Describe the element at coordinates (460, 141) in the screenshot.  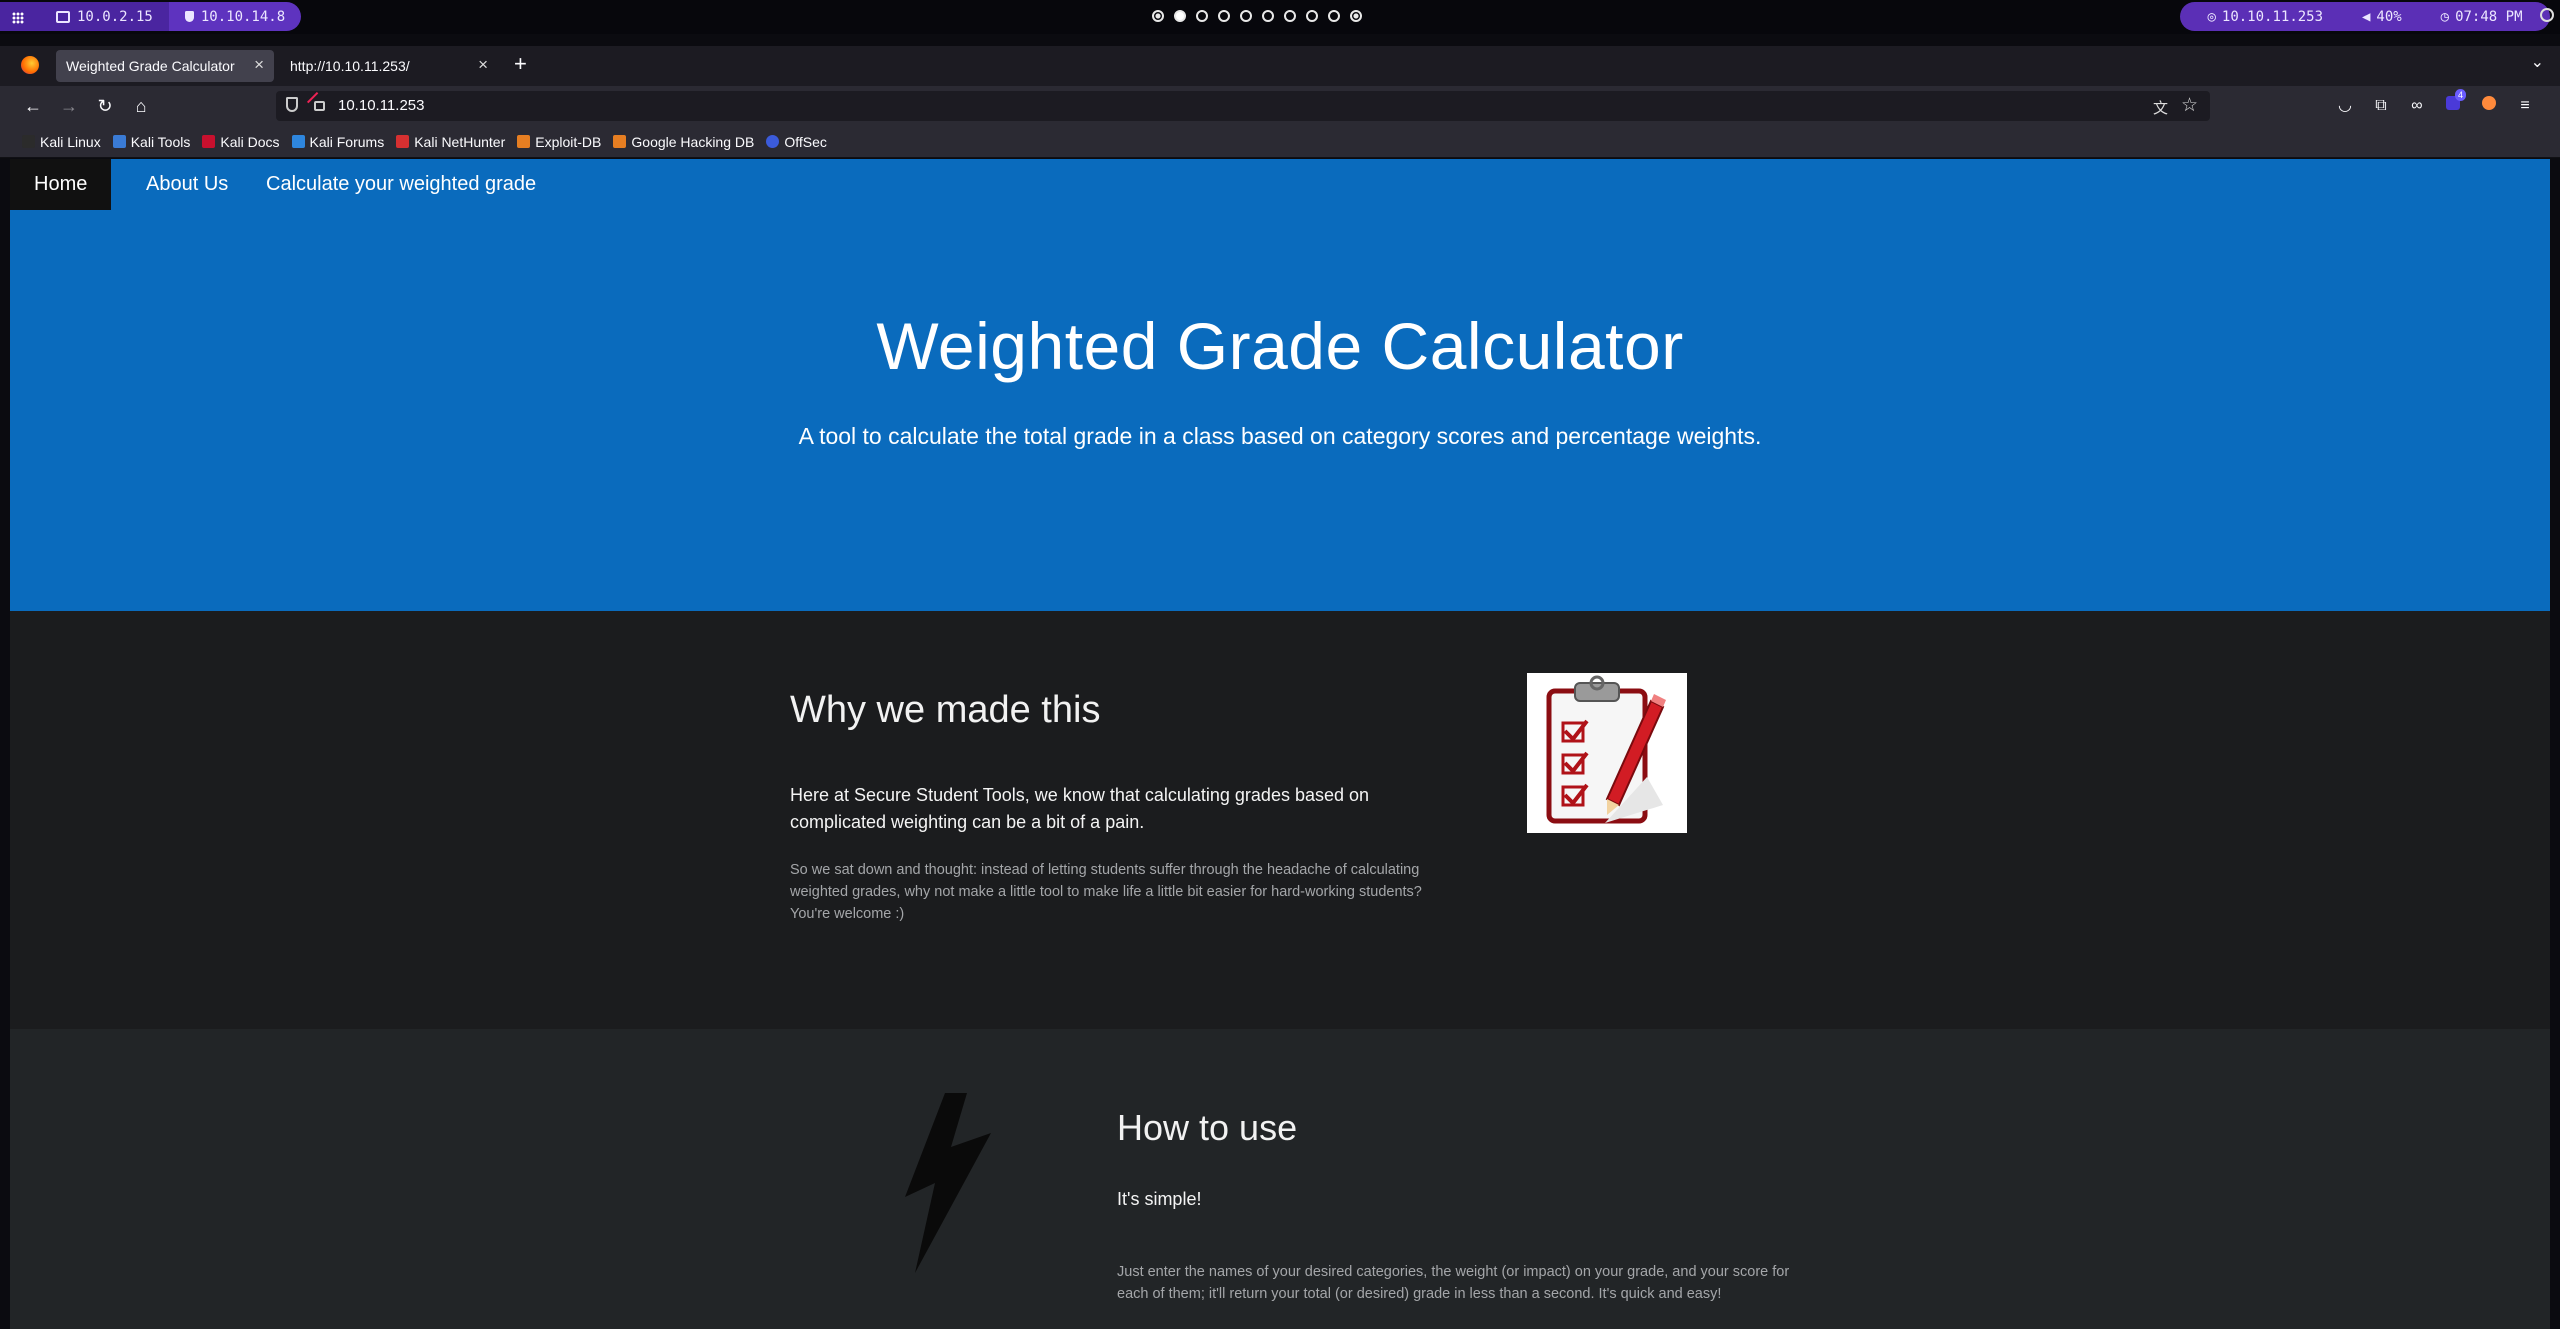
I see `bookmark-label: Kali NetHunter` at that location.